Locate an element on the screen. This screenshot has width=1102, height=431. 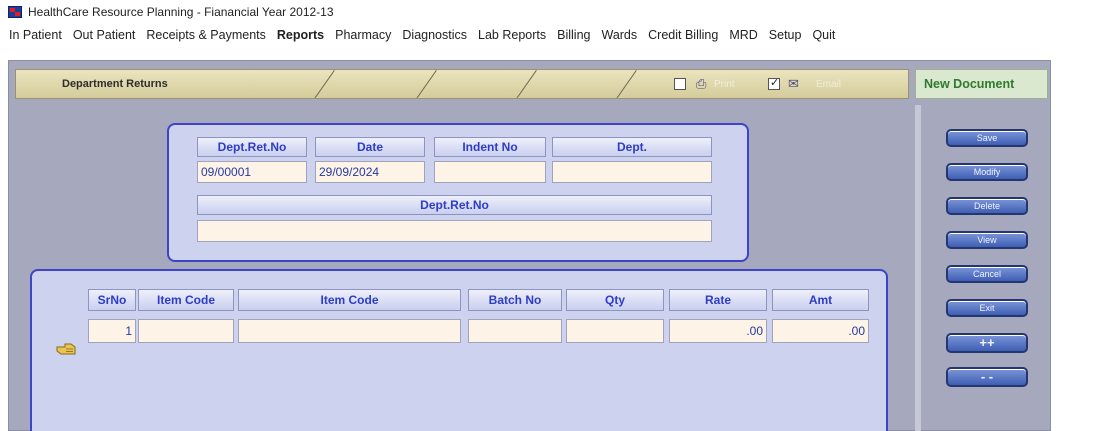
dept-ret-no-field: 09/00001 is located at coordinates (252, 172).